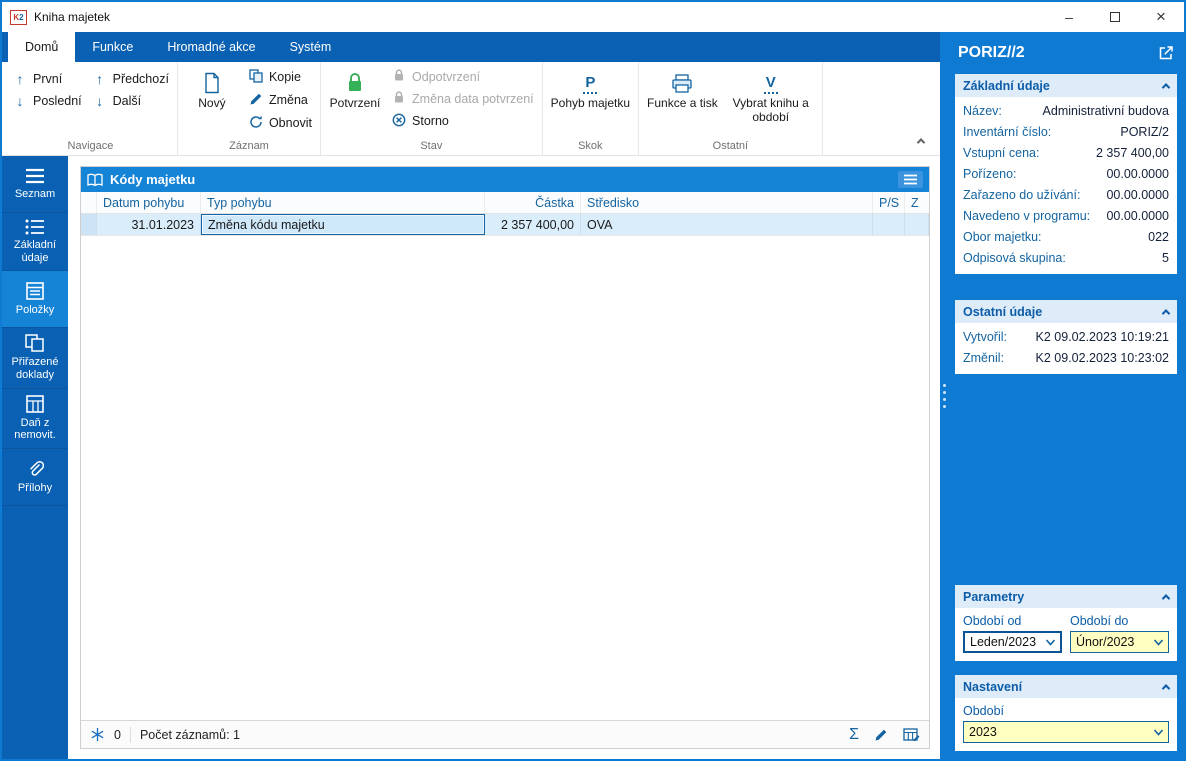 Image resolution: width=1186 pixels, height=761 pixels. I want to click on ribbon-group-zaznam: Nový Kopie Změna Obnovit Záznam, so click(250, 108).